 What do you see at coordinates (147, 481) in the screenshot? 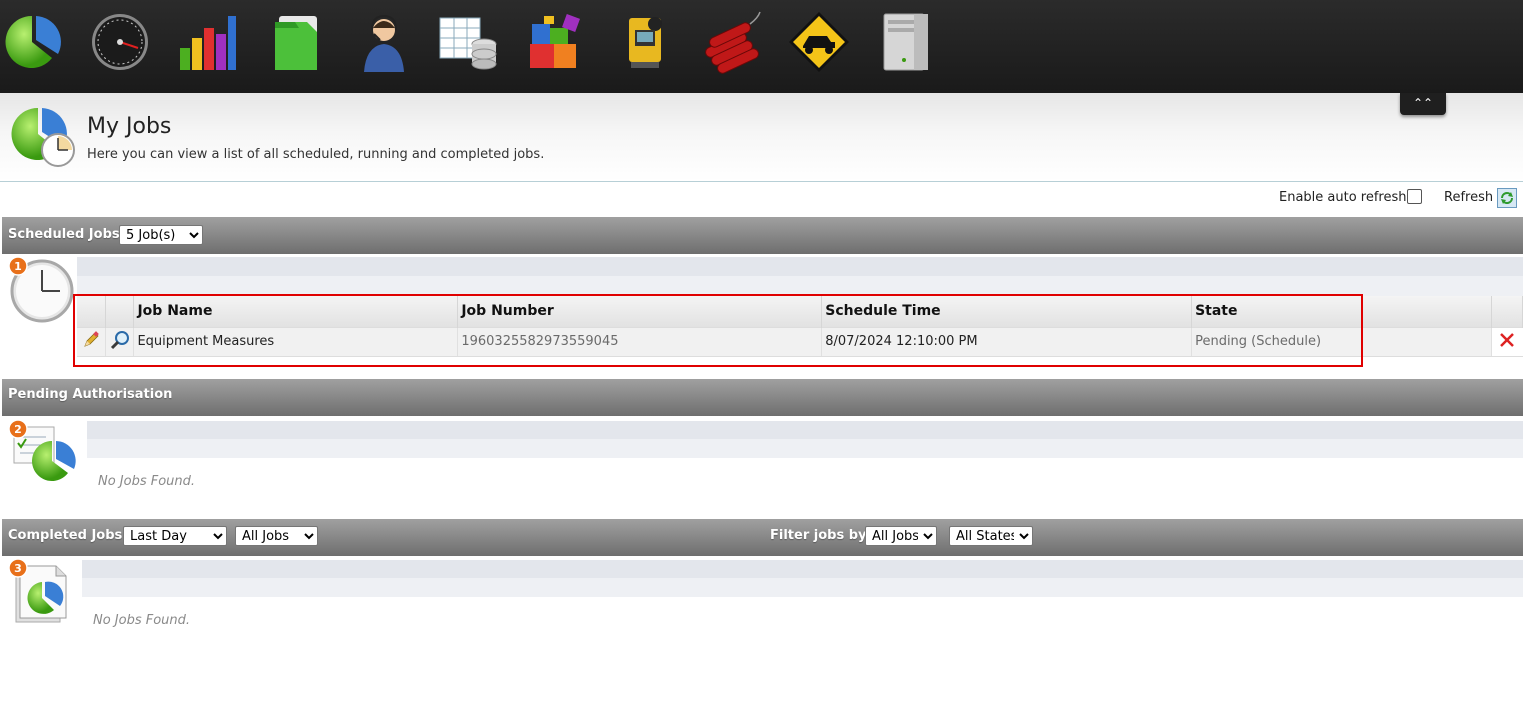
I see `pending-empty-text: No Jobs Found.` at bounding box center [147, 481].